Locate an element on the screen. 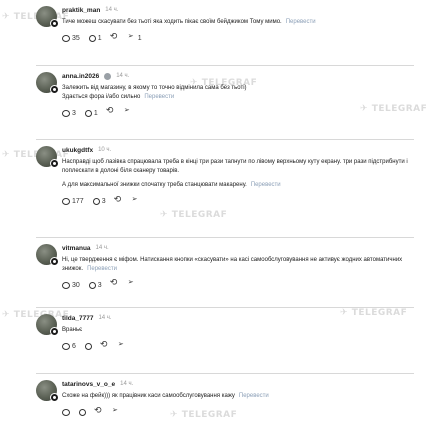 The height and width of the screenshot is (434, 428). comment-username: tilda_7777 is located at coordinates (77, 318).